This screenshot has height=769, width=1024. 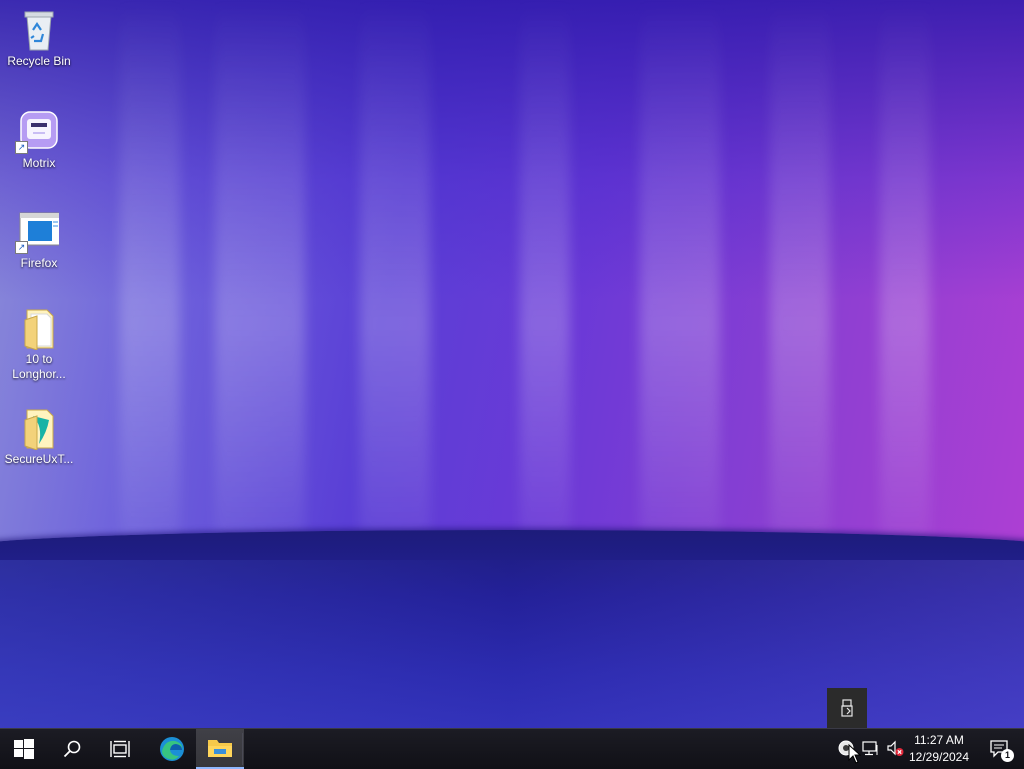 I want to click on search-button, so click(x=72, y=749).